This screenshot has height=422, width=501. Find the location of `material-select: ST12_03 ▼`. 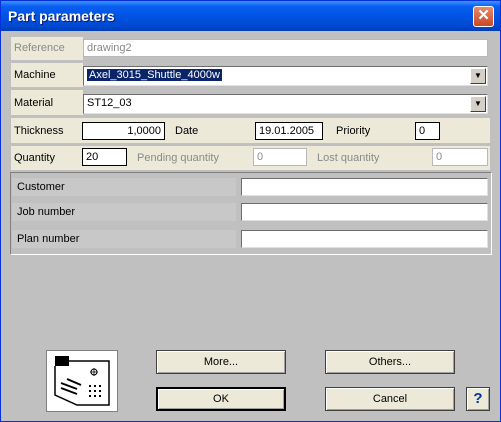

material-select: ST12_03 ▼ is located at coordinates (285, 104).